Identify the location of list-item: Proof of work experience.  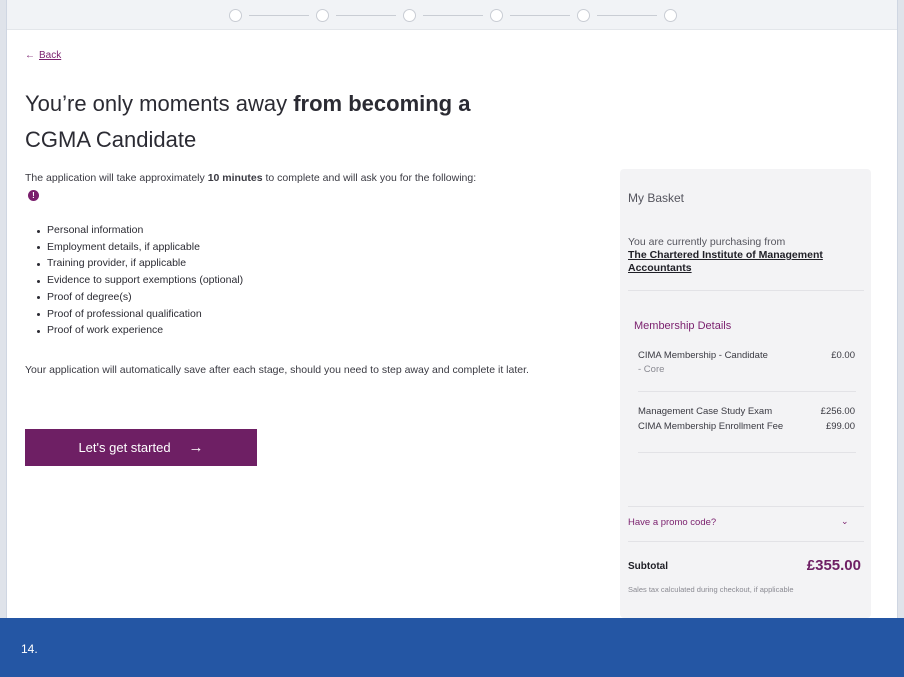
(140, 330).